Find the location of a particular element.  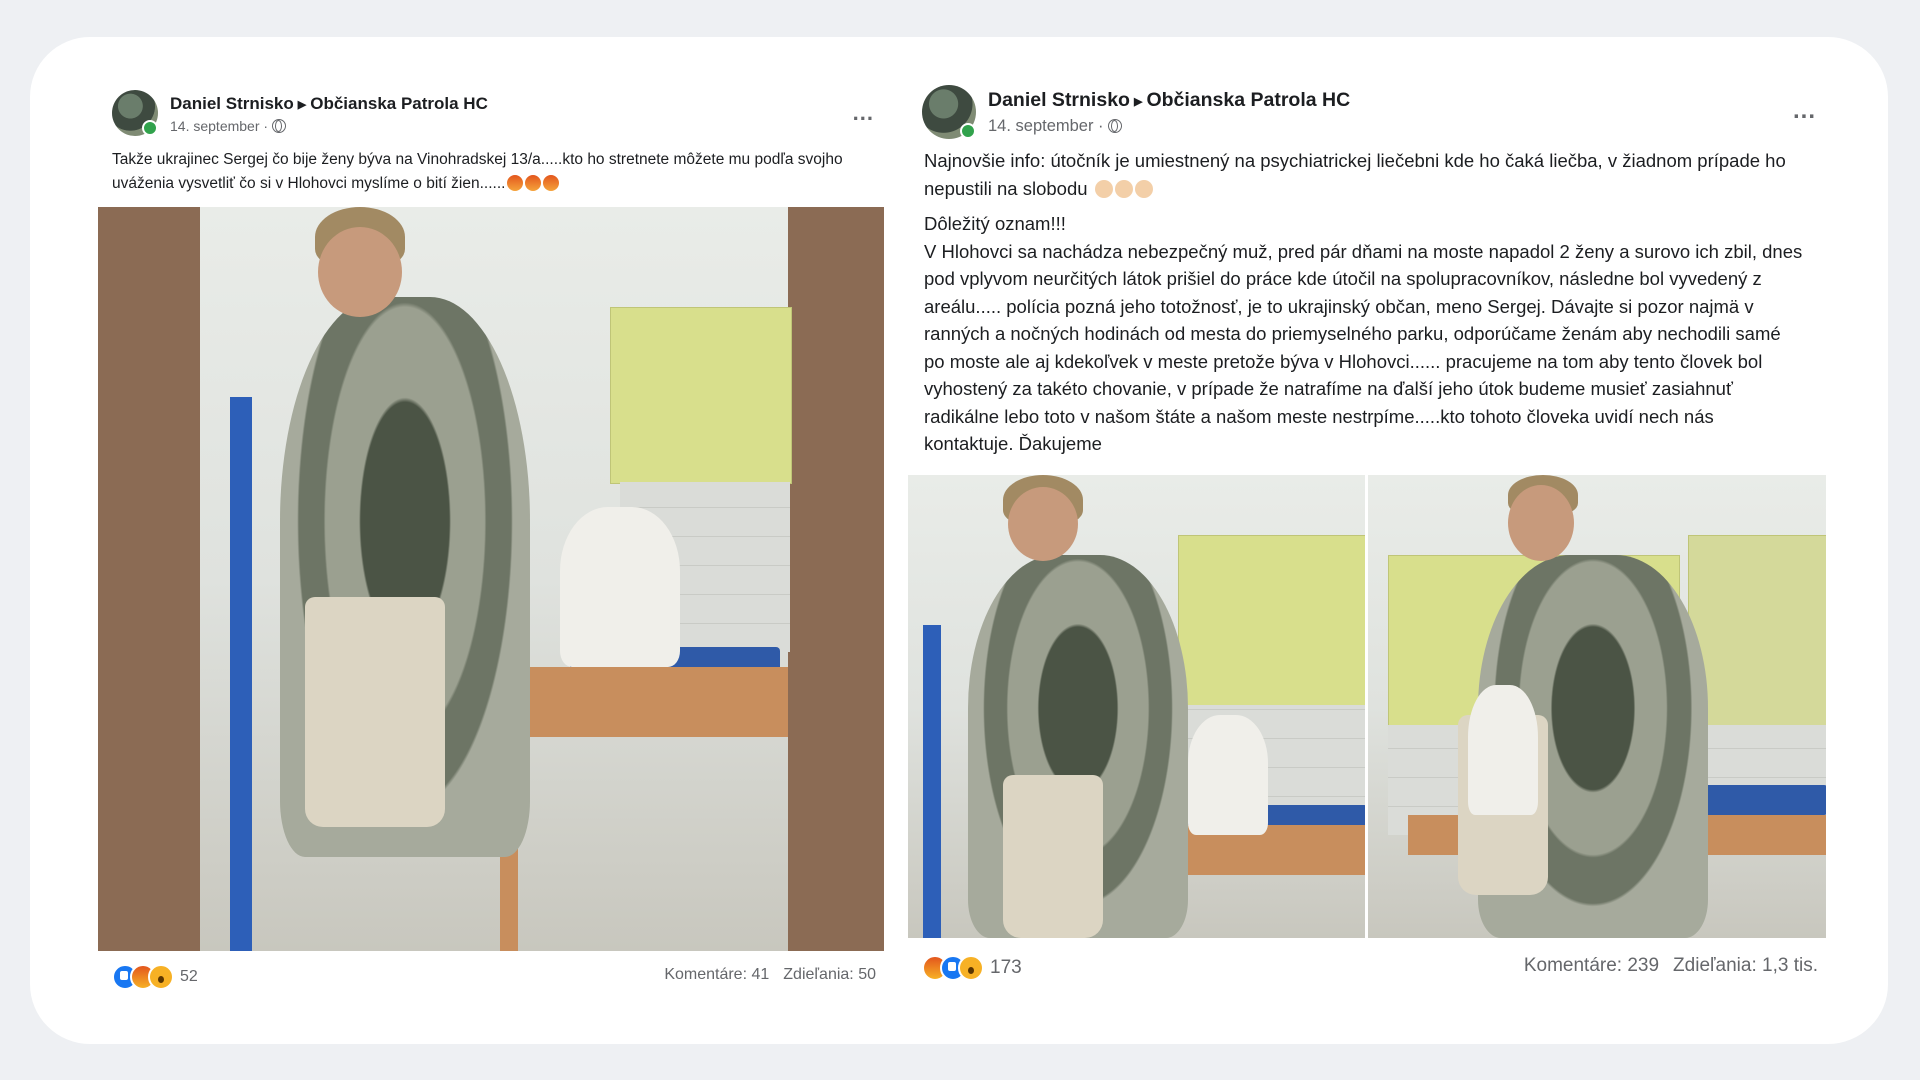

post-footer: 173 Komentáre: 239 Zdieľania: 1,3 tis. is located at coordinates (1370, 967).